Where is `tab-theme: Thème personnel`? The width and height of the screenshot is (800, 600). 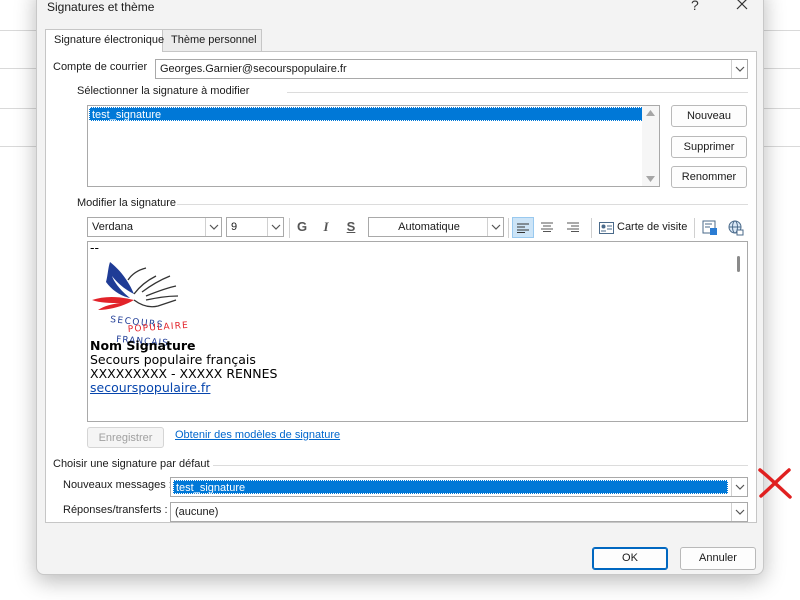 tab-theme: Thème personnel is located at coordinates (212, 40).